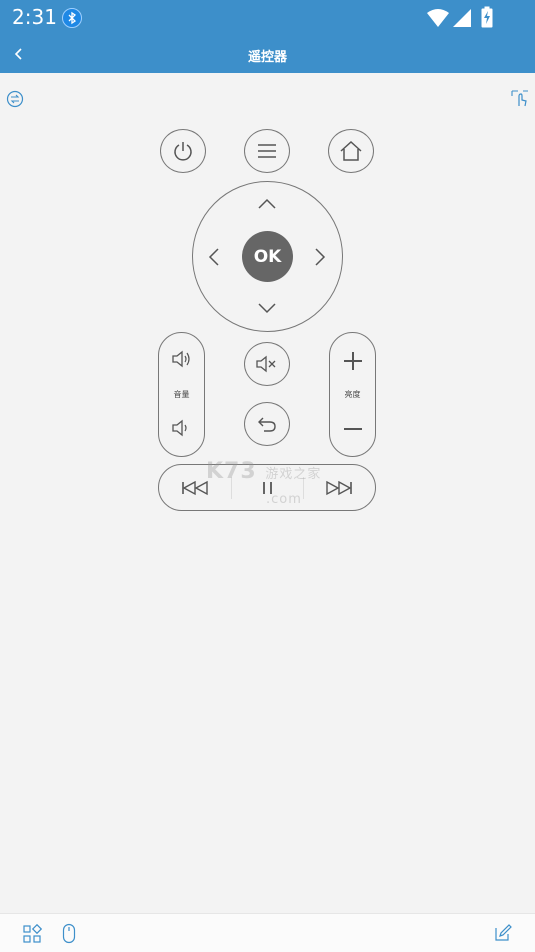  I want to click on edit-icon, so click(503, 933).